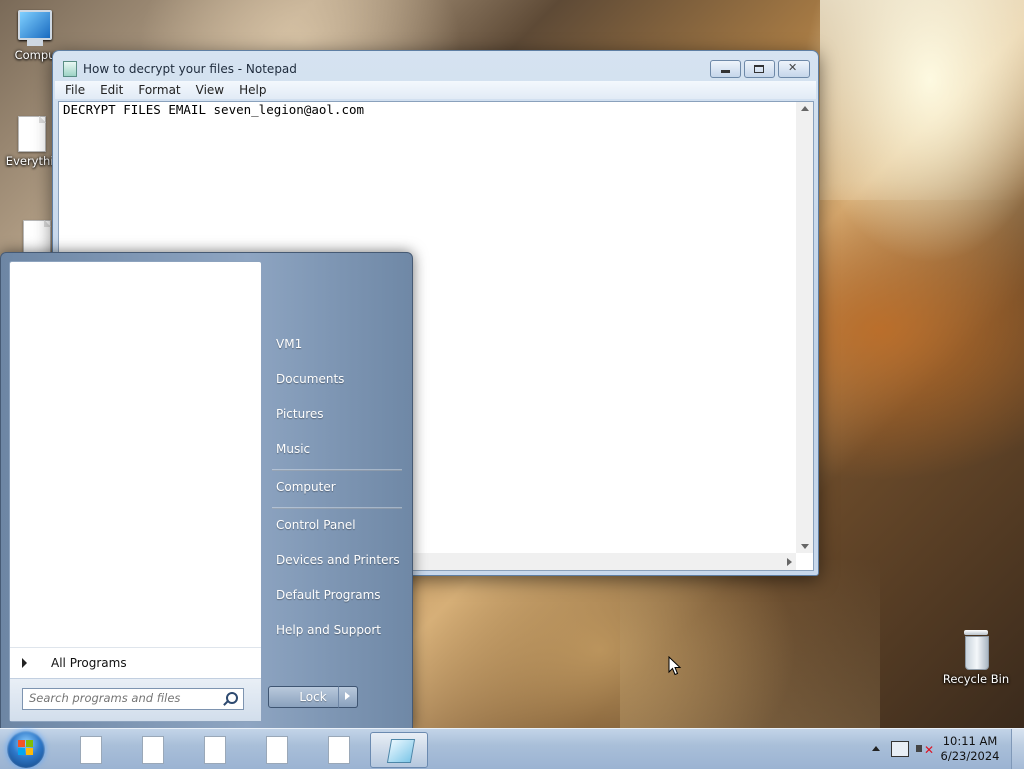 This screenshot has width=1024, height=769. Describe the element at coordinates (1017, 749) in the screenshot. I see `show-desktop-button` at that location.